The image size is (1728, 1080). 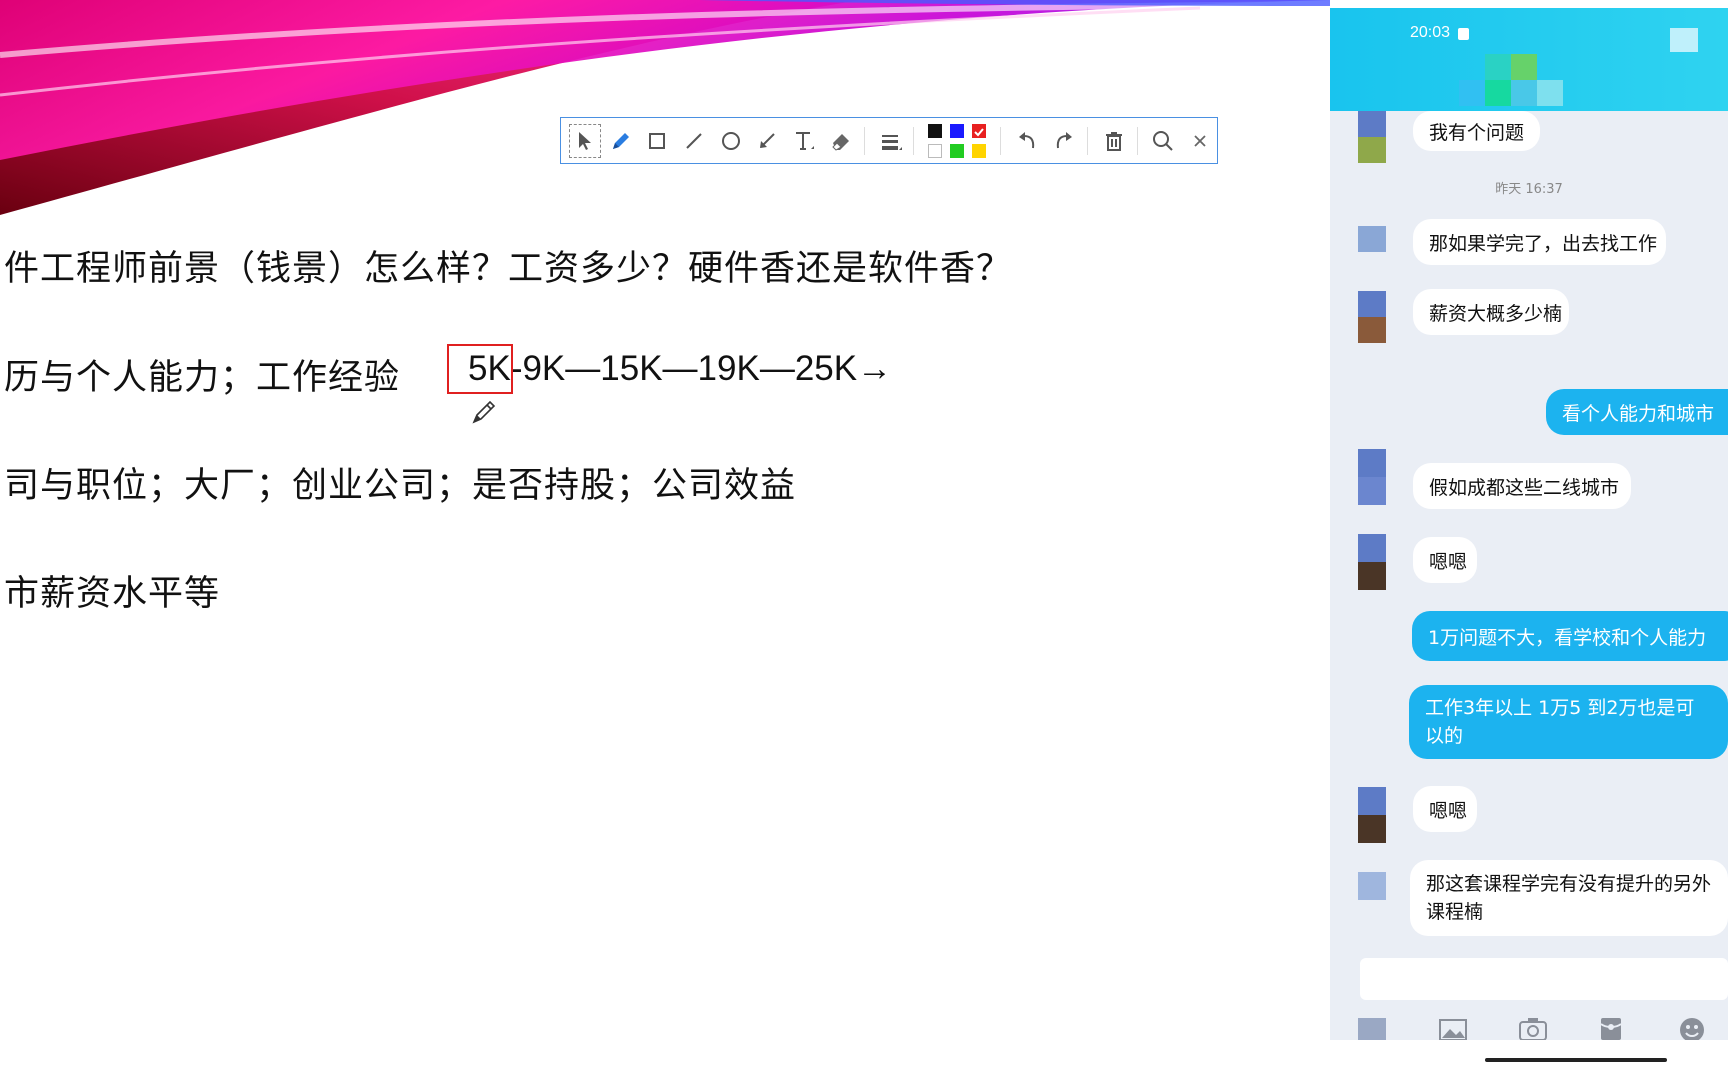 I want to click on message-bubble: 假如成都这些二线城市, so click(x=1522, y=486).